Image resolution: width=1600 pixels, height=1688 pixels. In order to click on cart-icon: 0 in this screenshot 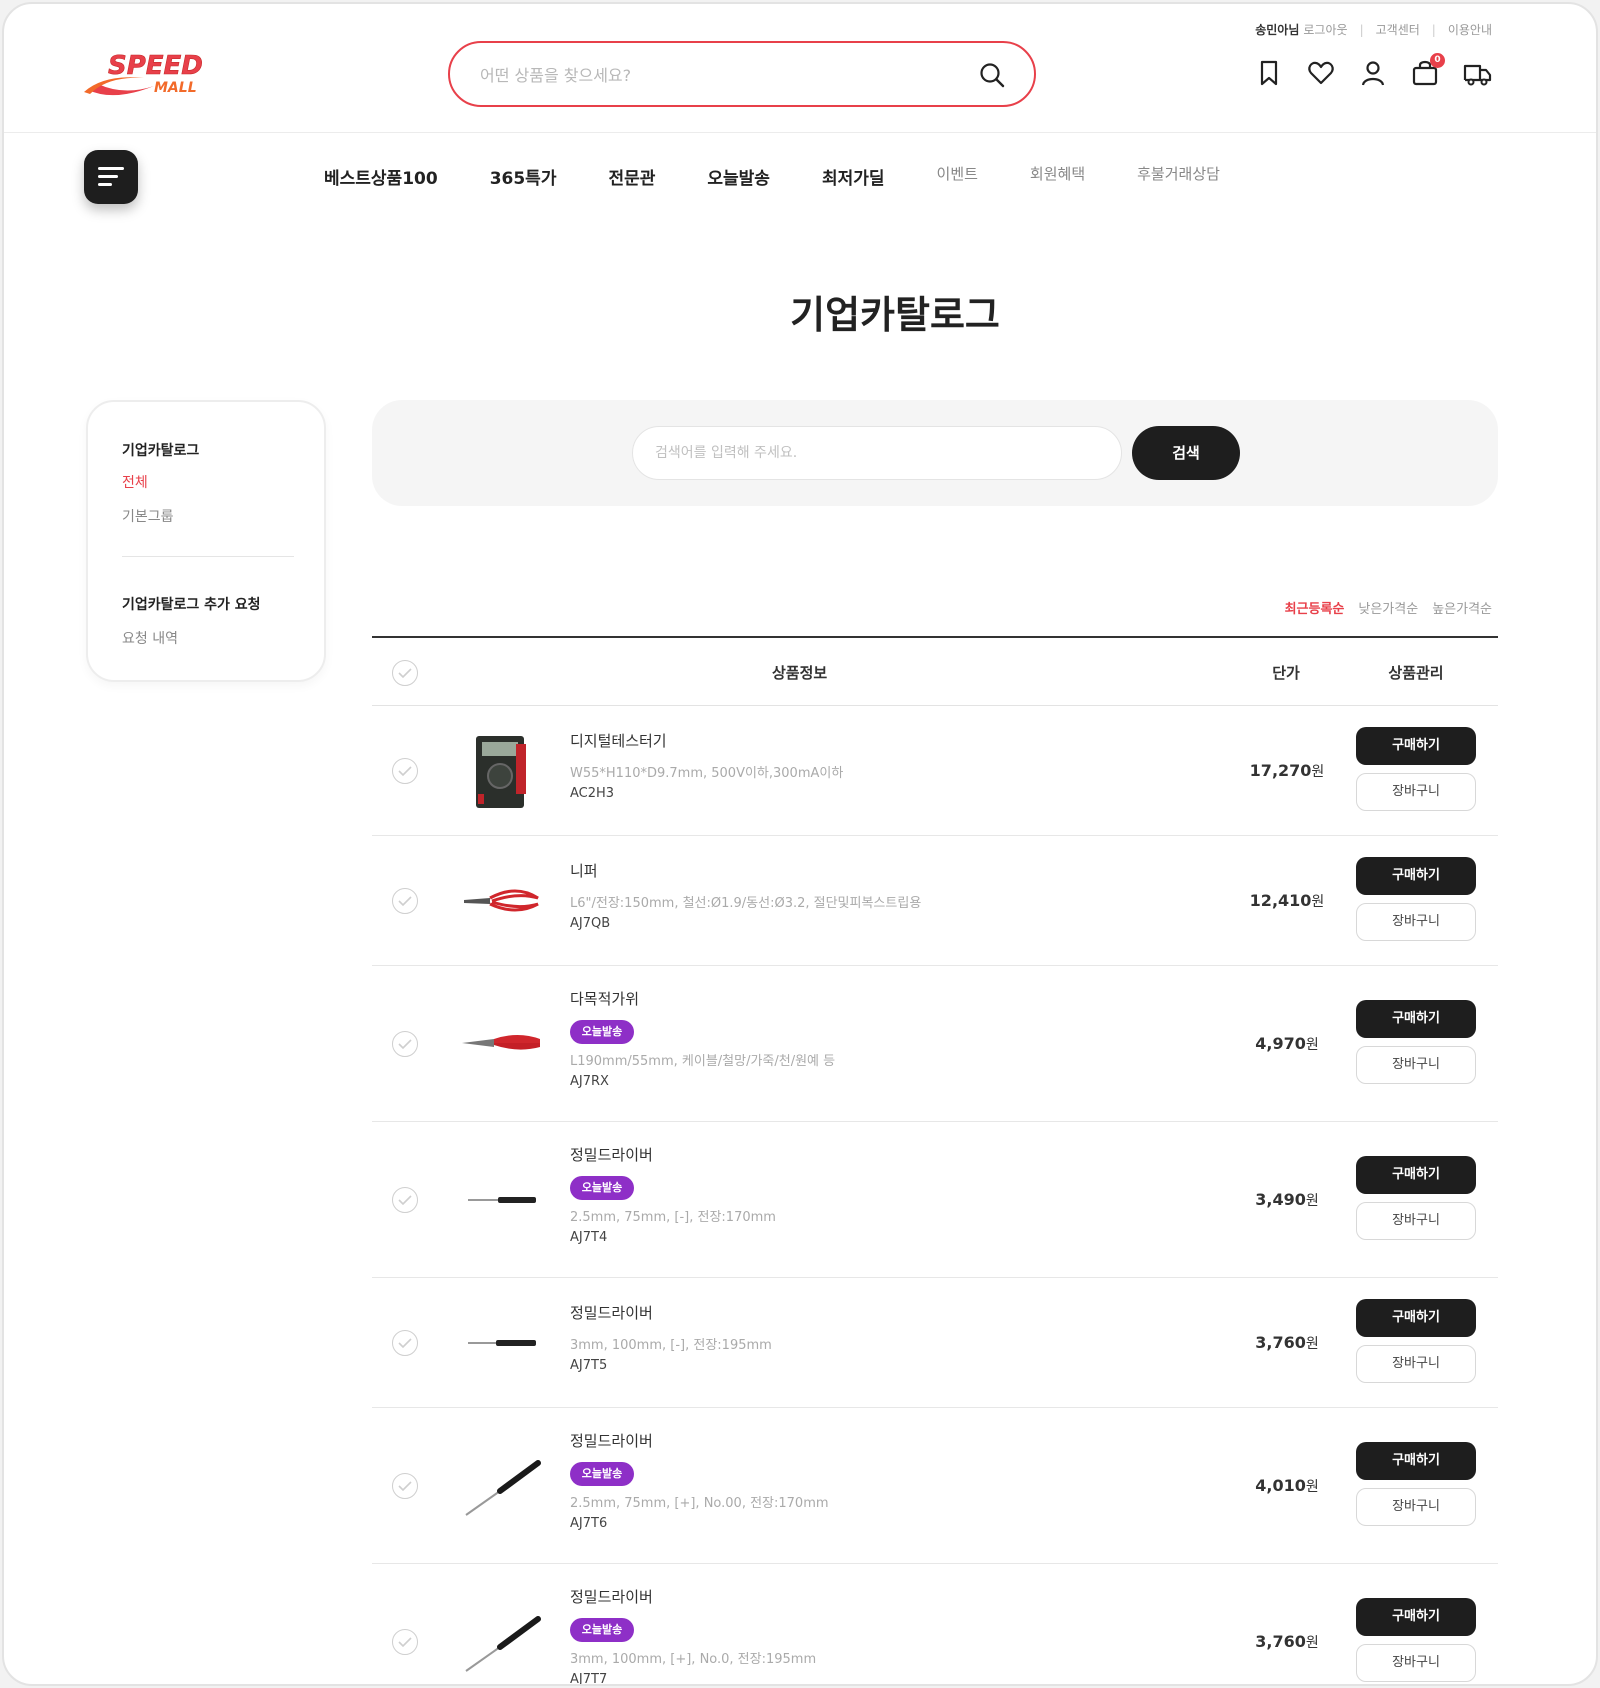, I will do `click(1427, 70)`.